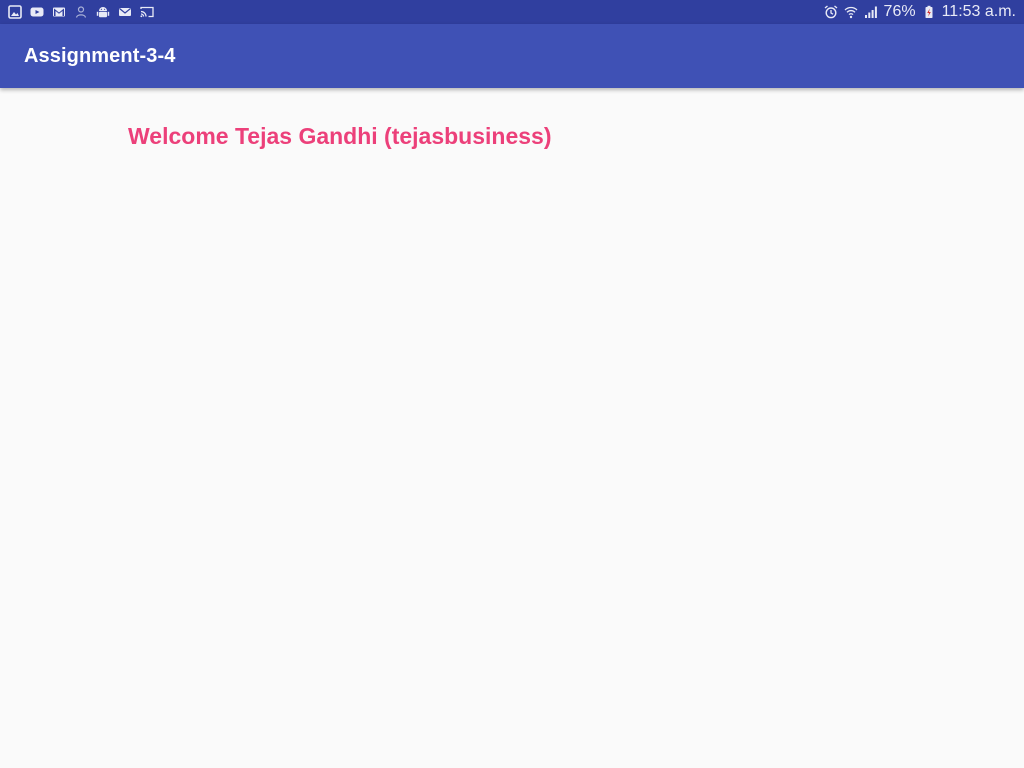 This screenshot has height=768, width=1024. I want to click on clock: 11:53 a.m., so click(978, 11).